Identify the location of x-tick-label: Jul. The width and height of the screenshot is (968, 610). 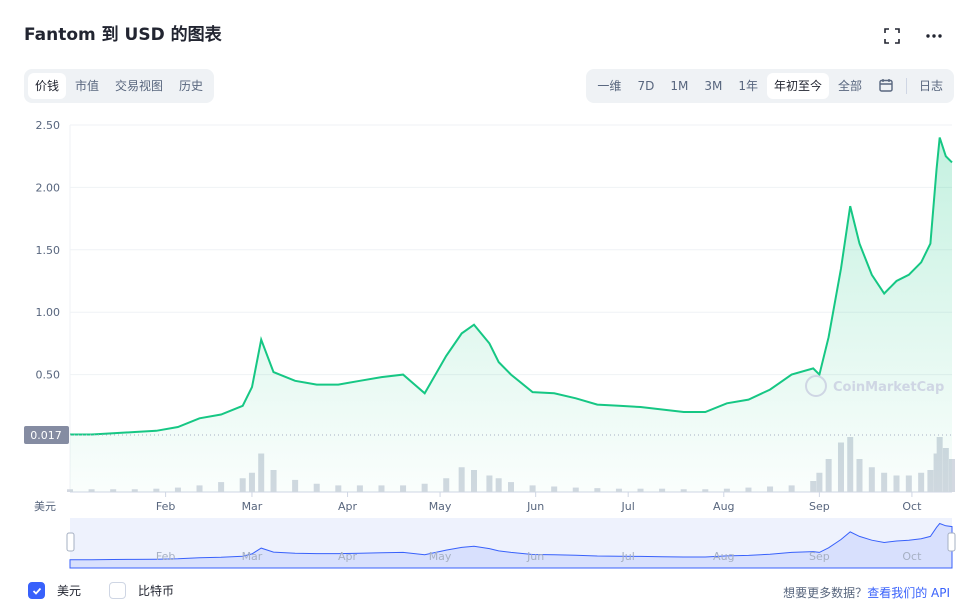
(628, 506).